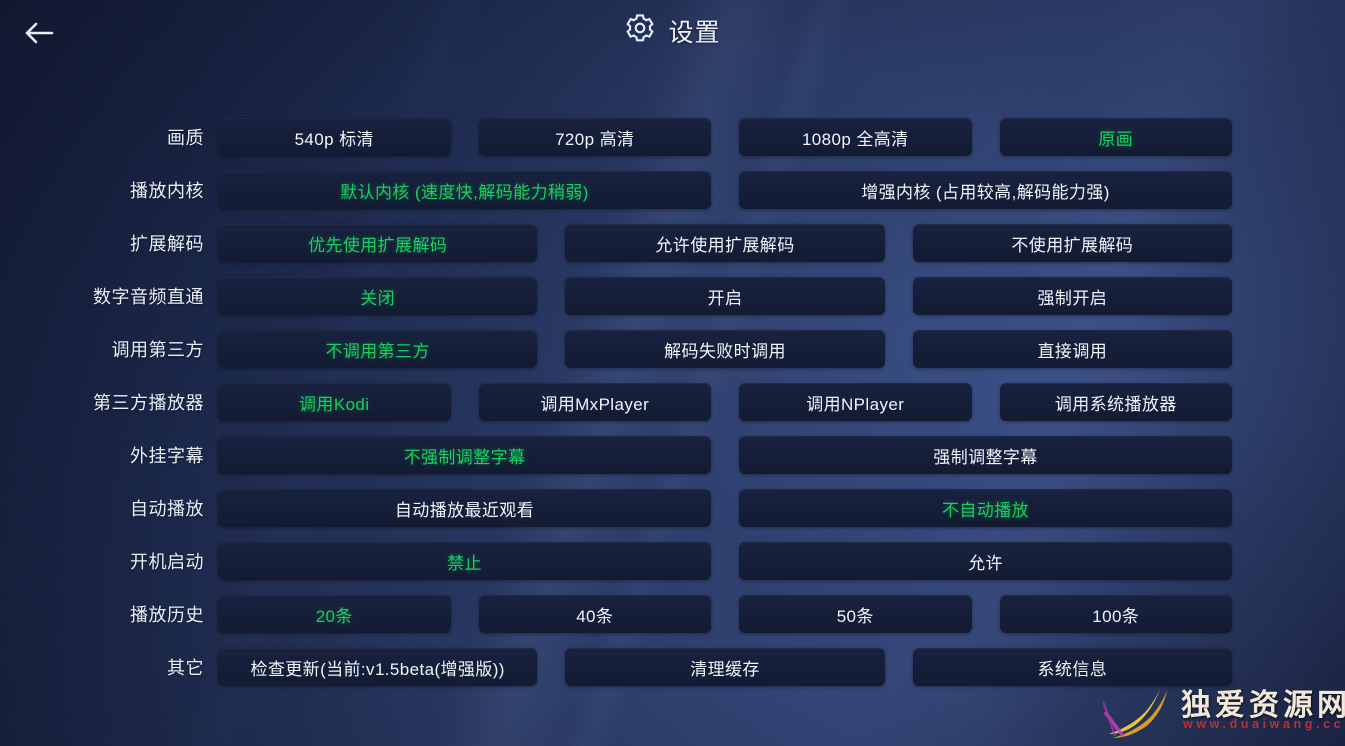 This screenshot has width=1345, height=746. Describe the element at coordinates (725, 667) in the screenshot. I see `option-button: 清理缓存` at that location.